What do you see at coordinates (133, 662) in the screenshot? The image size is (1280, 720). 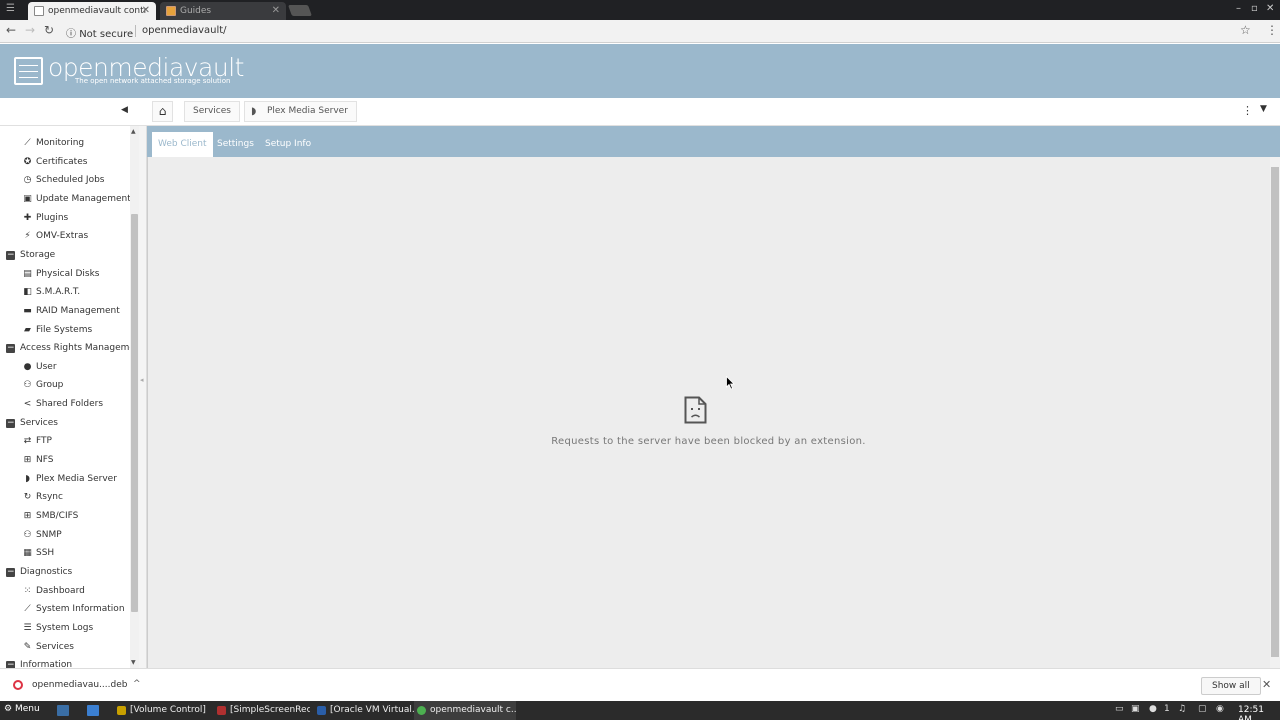 I see `scroll-down-icon: ▼` at bounding box center [133, 662].